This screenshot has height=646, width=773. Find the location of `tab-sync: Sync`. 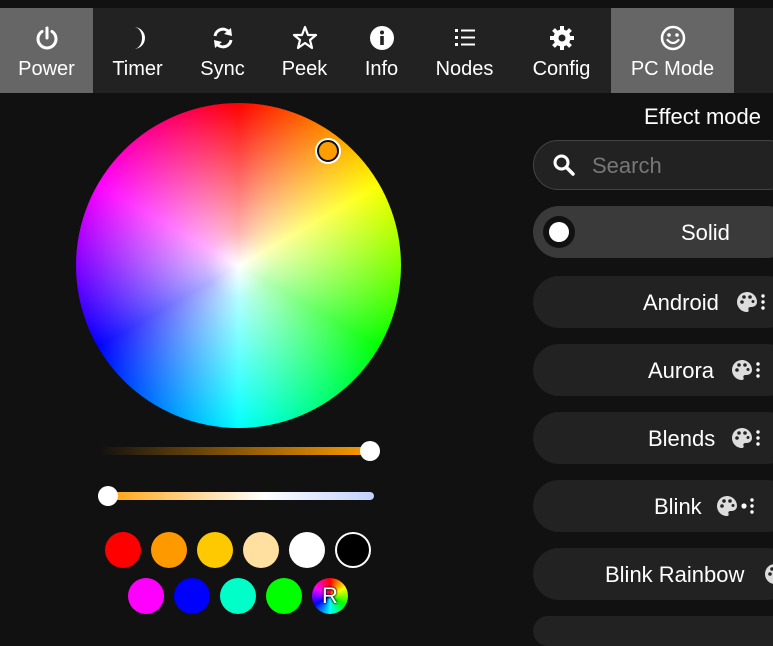

tab-sync: Sync is located at coordinates (222, 50).